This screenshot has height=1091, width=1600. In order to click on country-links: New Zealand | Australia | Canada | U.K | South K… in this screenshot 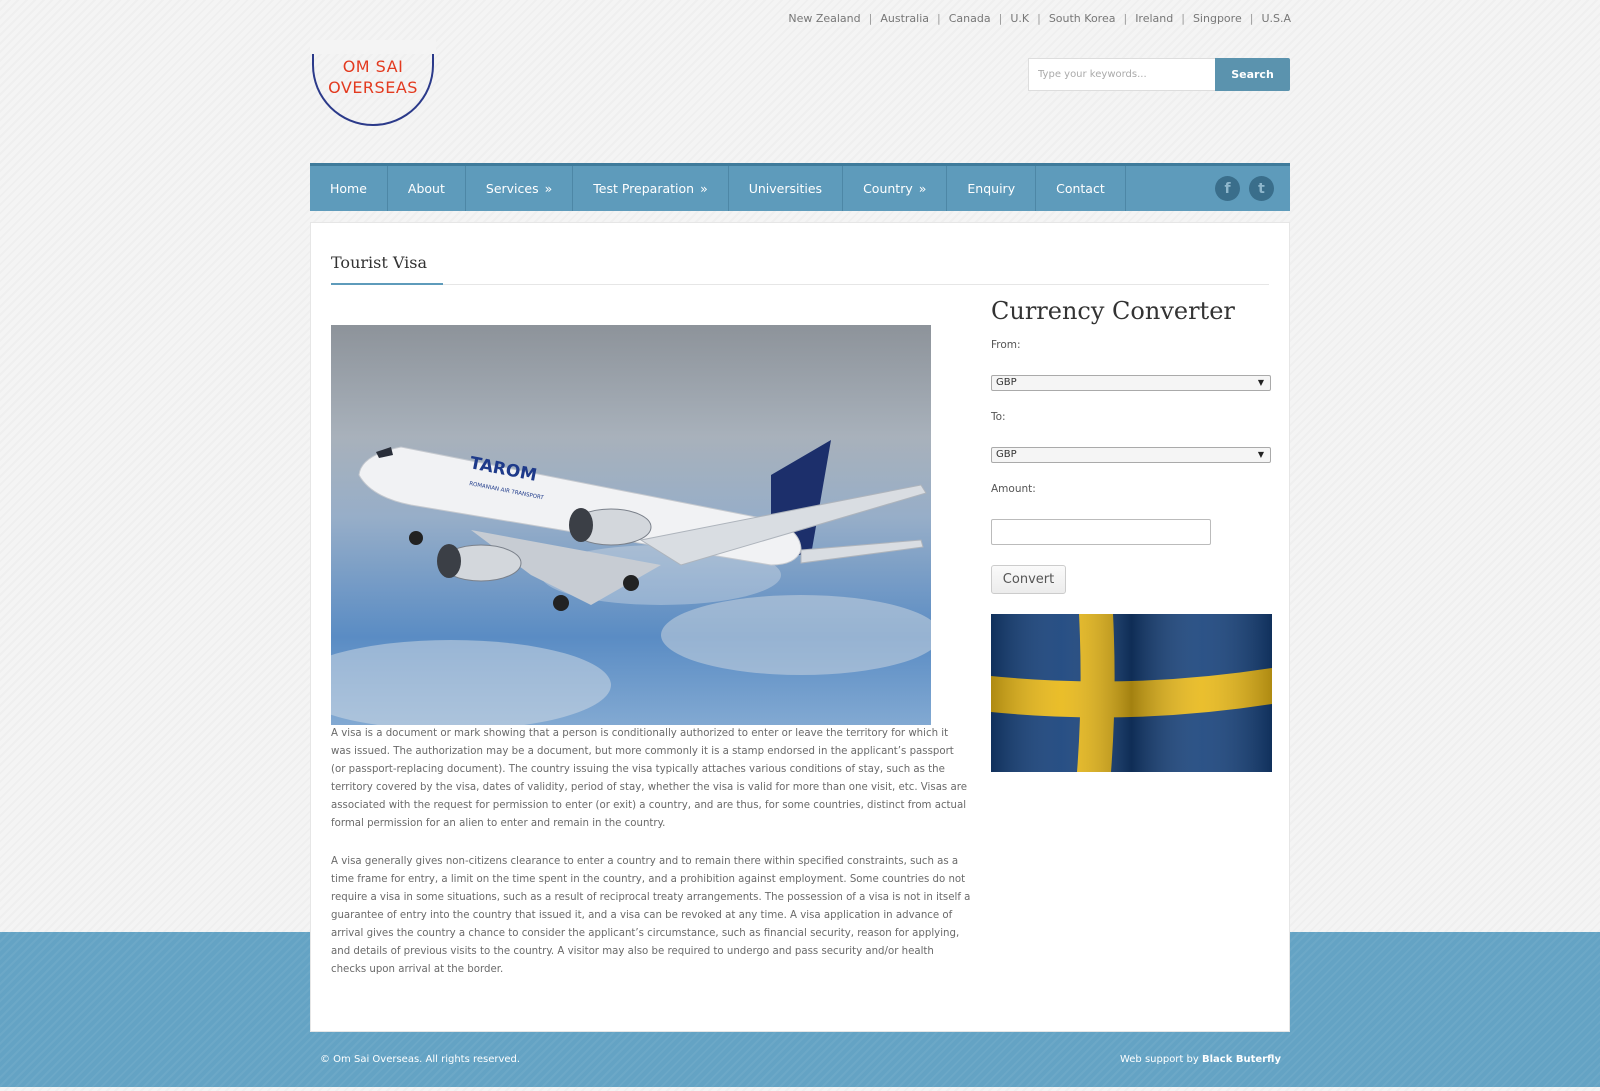, I will do `click(1039, 18)`.